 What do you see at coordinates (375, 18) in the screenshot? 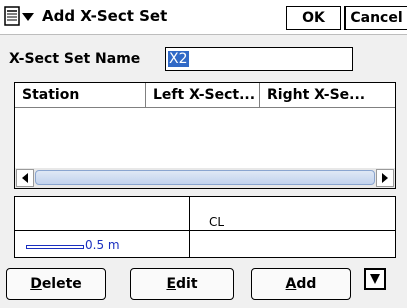
I see `cancel-button: Cancel` at bounding box center [375, 18].